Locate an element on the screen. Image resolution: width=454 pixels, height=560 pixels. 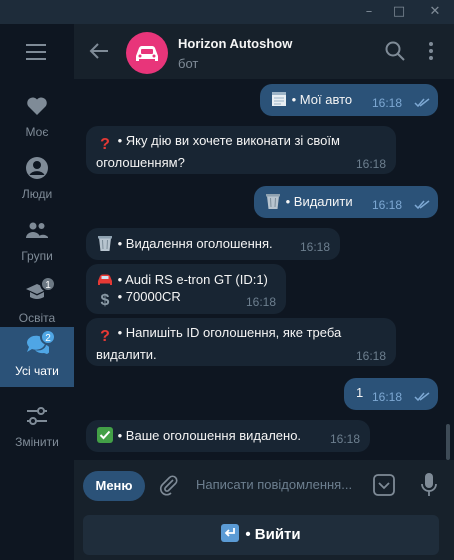
folder-label: Усі чати is located at coordinates (37, 371).